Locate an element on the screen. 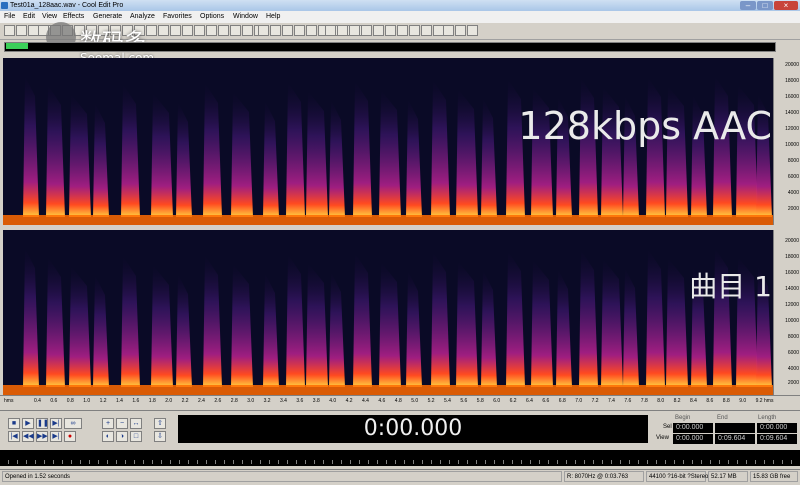 The width and height of the screenshot is (800, 485). zoom-right-icon: ◑ is located at coordinates (122, 436).